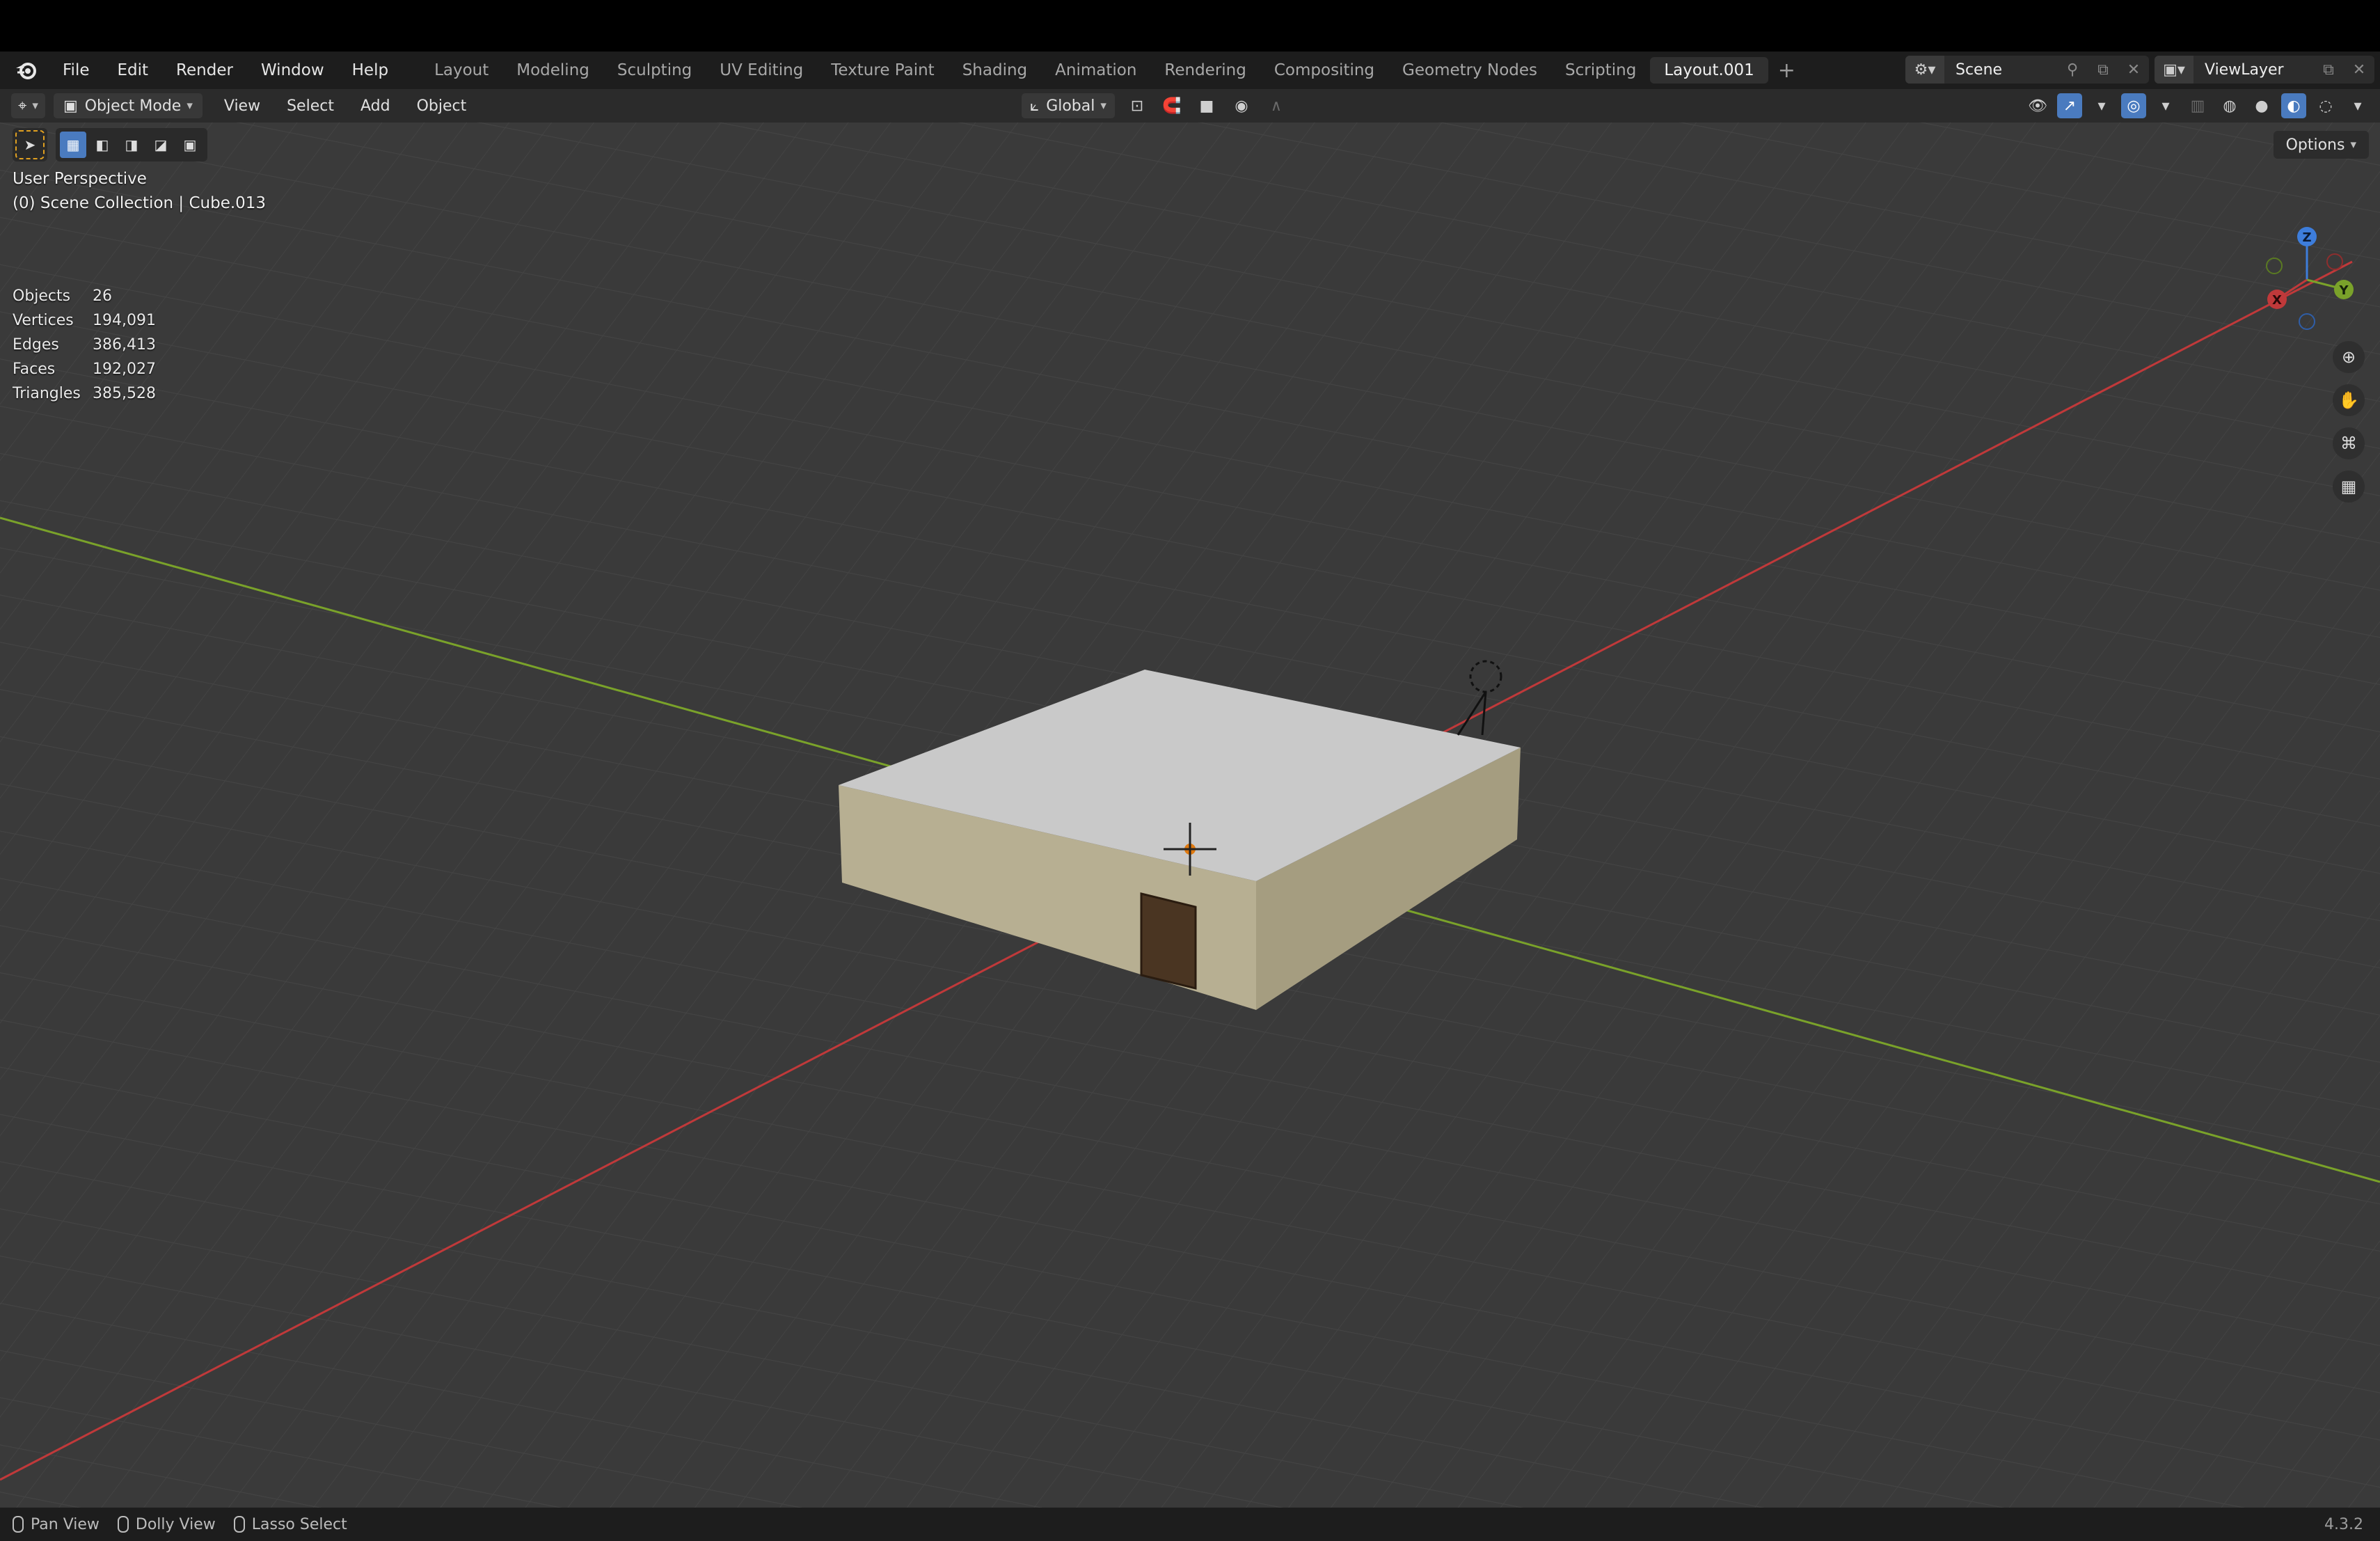 This screenshot has width=2380, height=1541. I want to click on tab-texture-paint: Texture Paint, so click(882, 70).